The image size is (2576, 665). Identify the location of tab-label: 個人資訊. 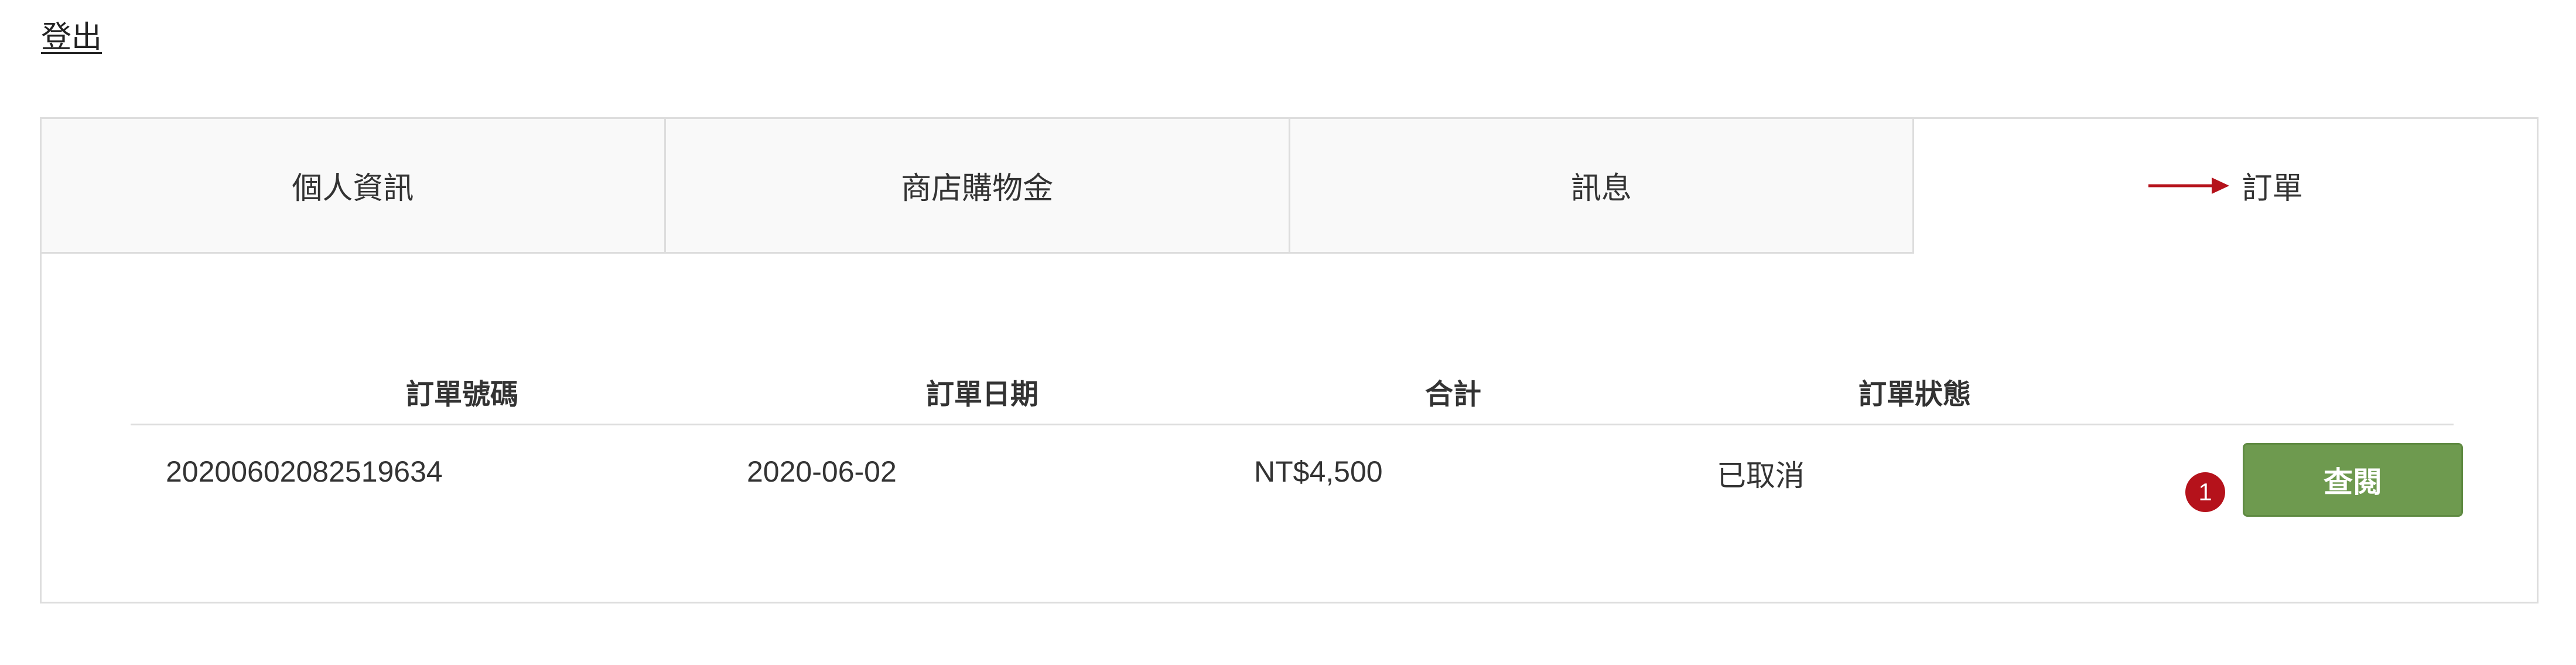
(353, 189).